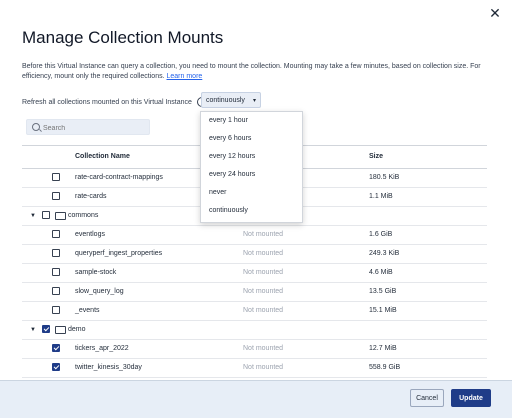  Describe the element at coordinates (383, 348) in the screenshot. I see `collection-size: 12.7 MiB` at that location.